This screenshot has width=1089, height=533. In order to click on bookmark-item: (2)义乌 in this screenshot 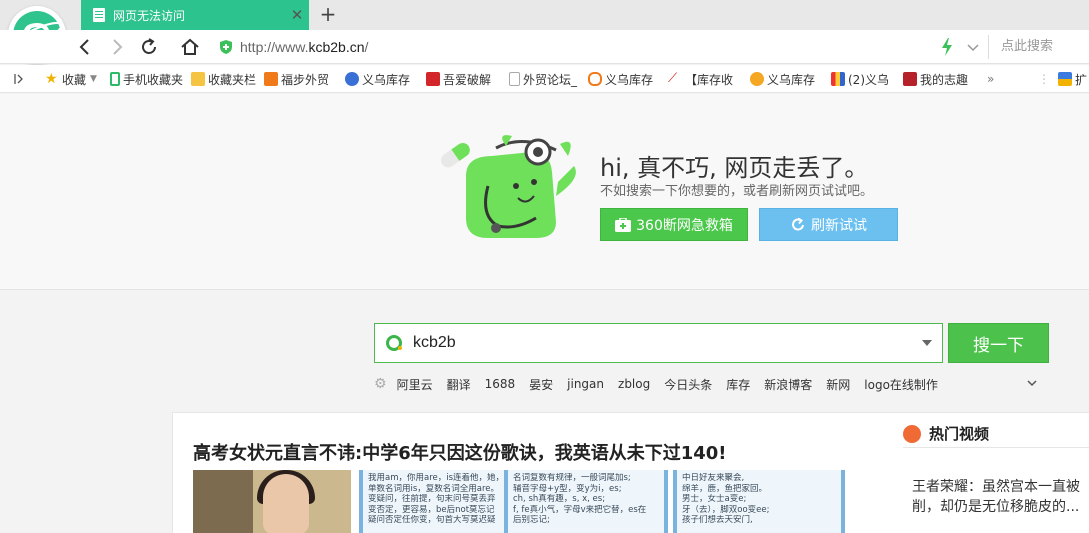, I will do `click(860, 79)`.